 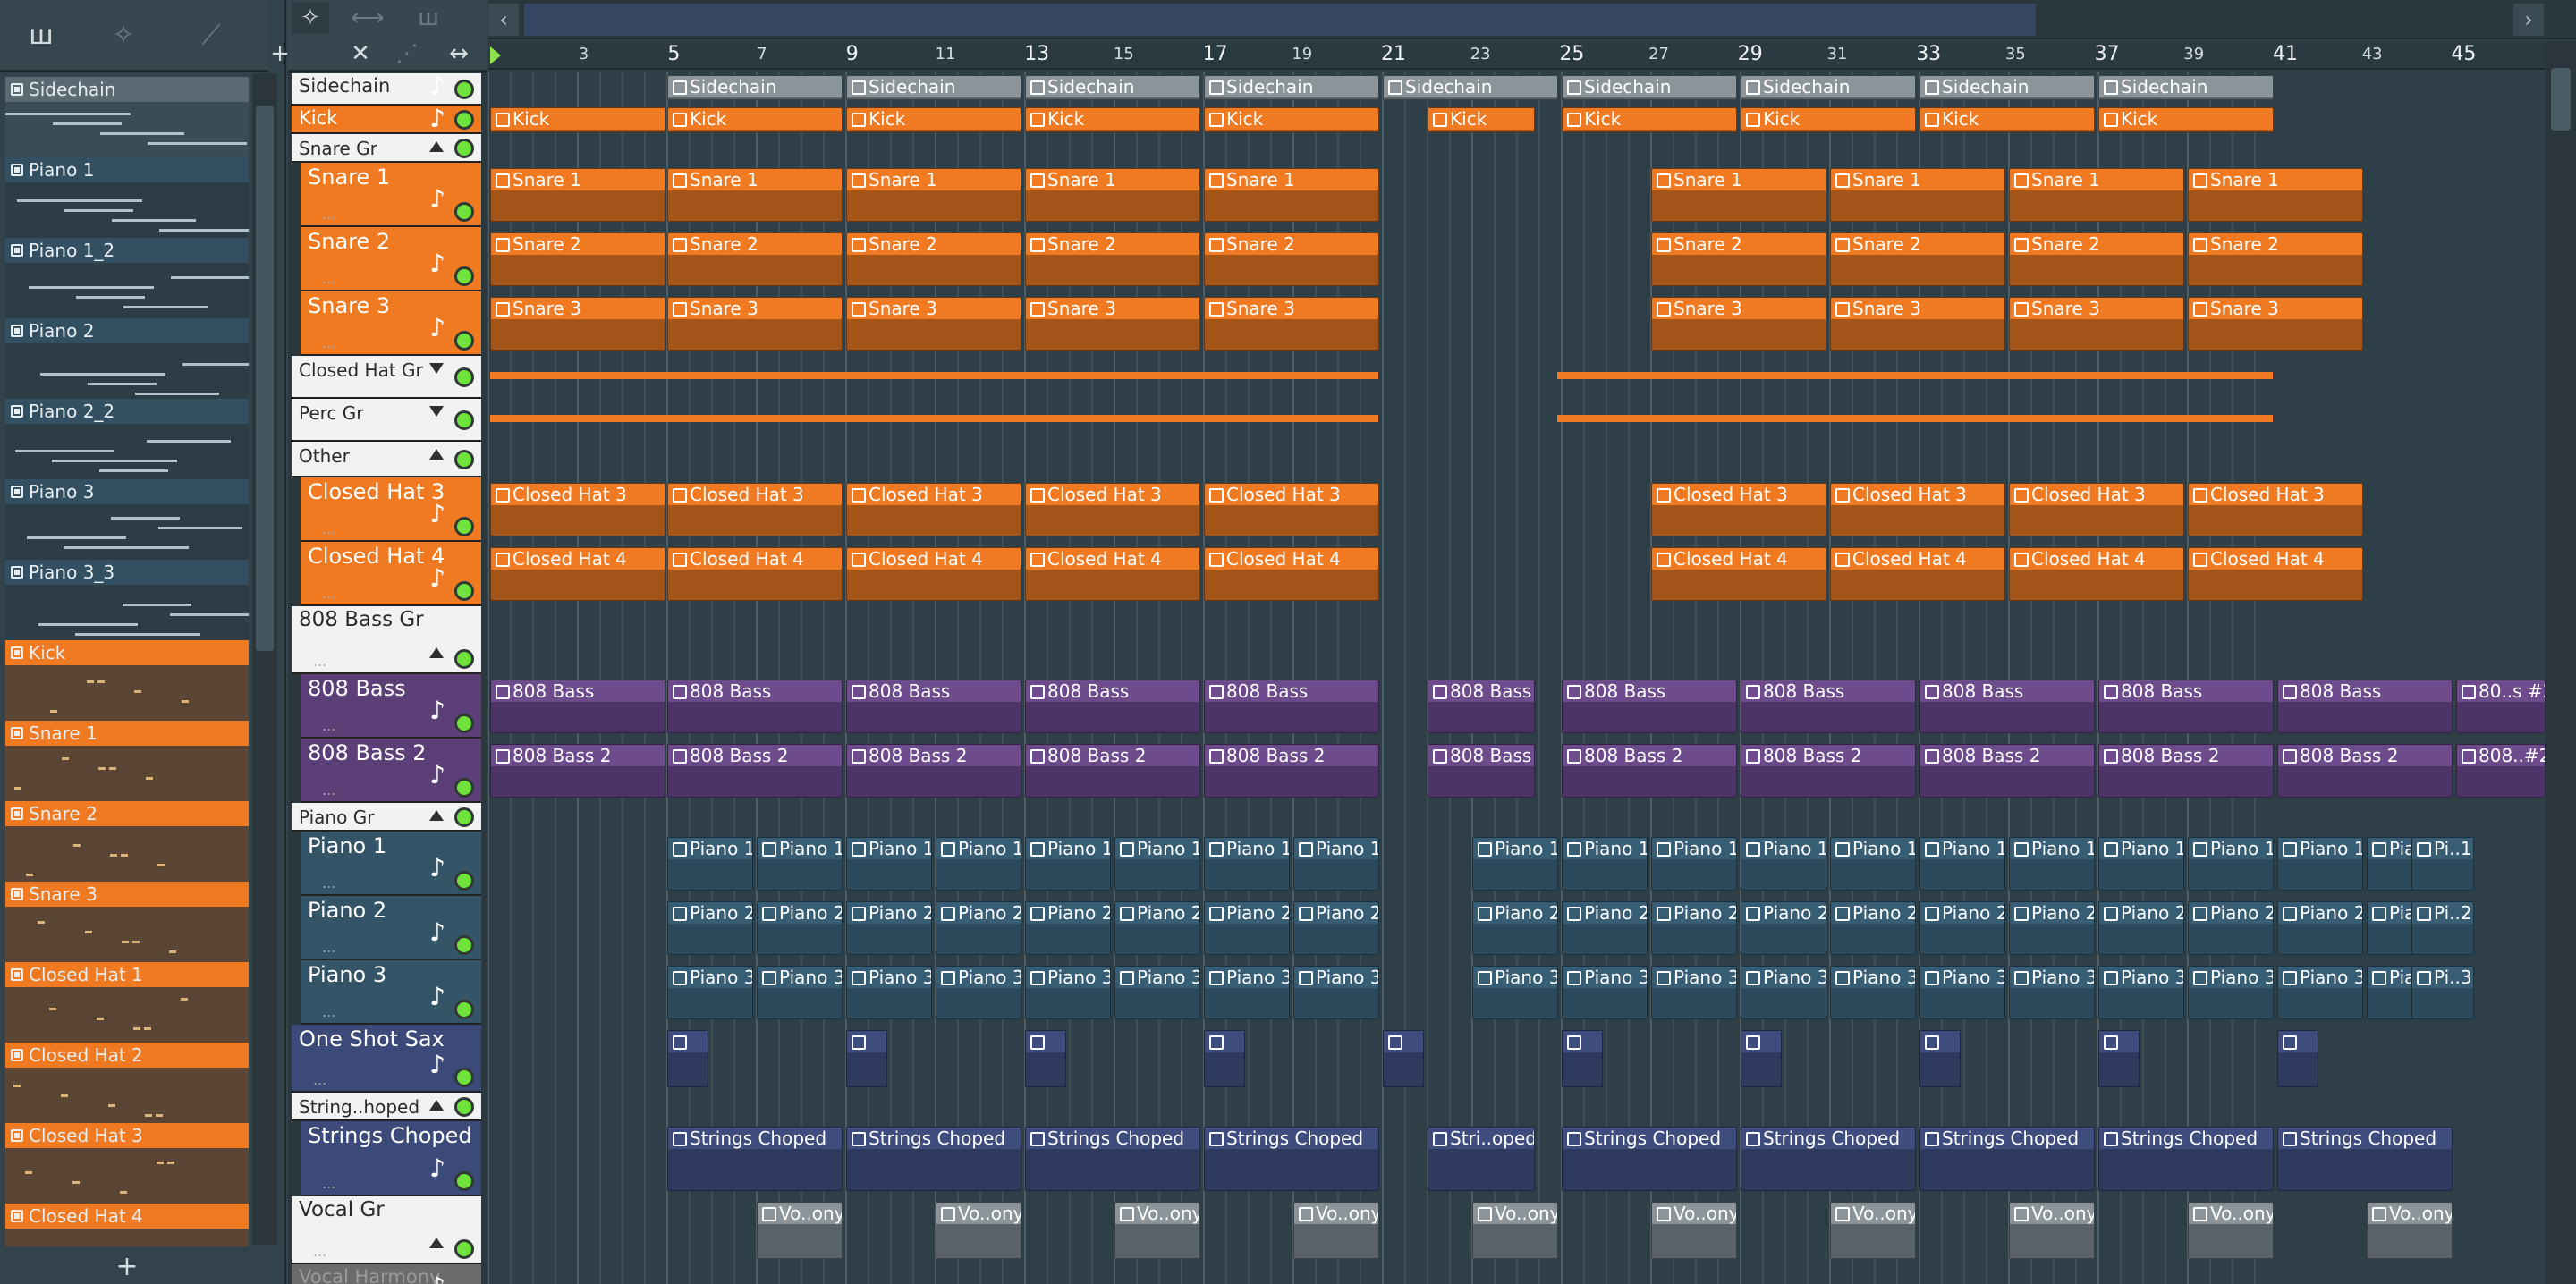 I want to click on overview-bar: ‹ ›, so click(x=1532, y=19).